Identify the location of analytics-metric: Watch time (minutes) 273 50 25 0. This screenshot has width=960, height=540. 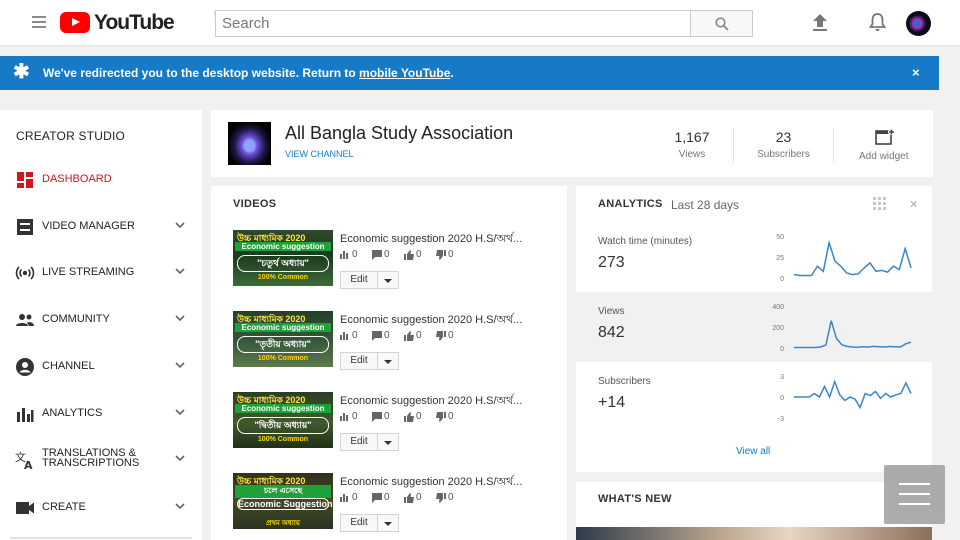
(754, 257).